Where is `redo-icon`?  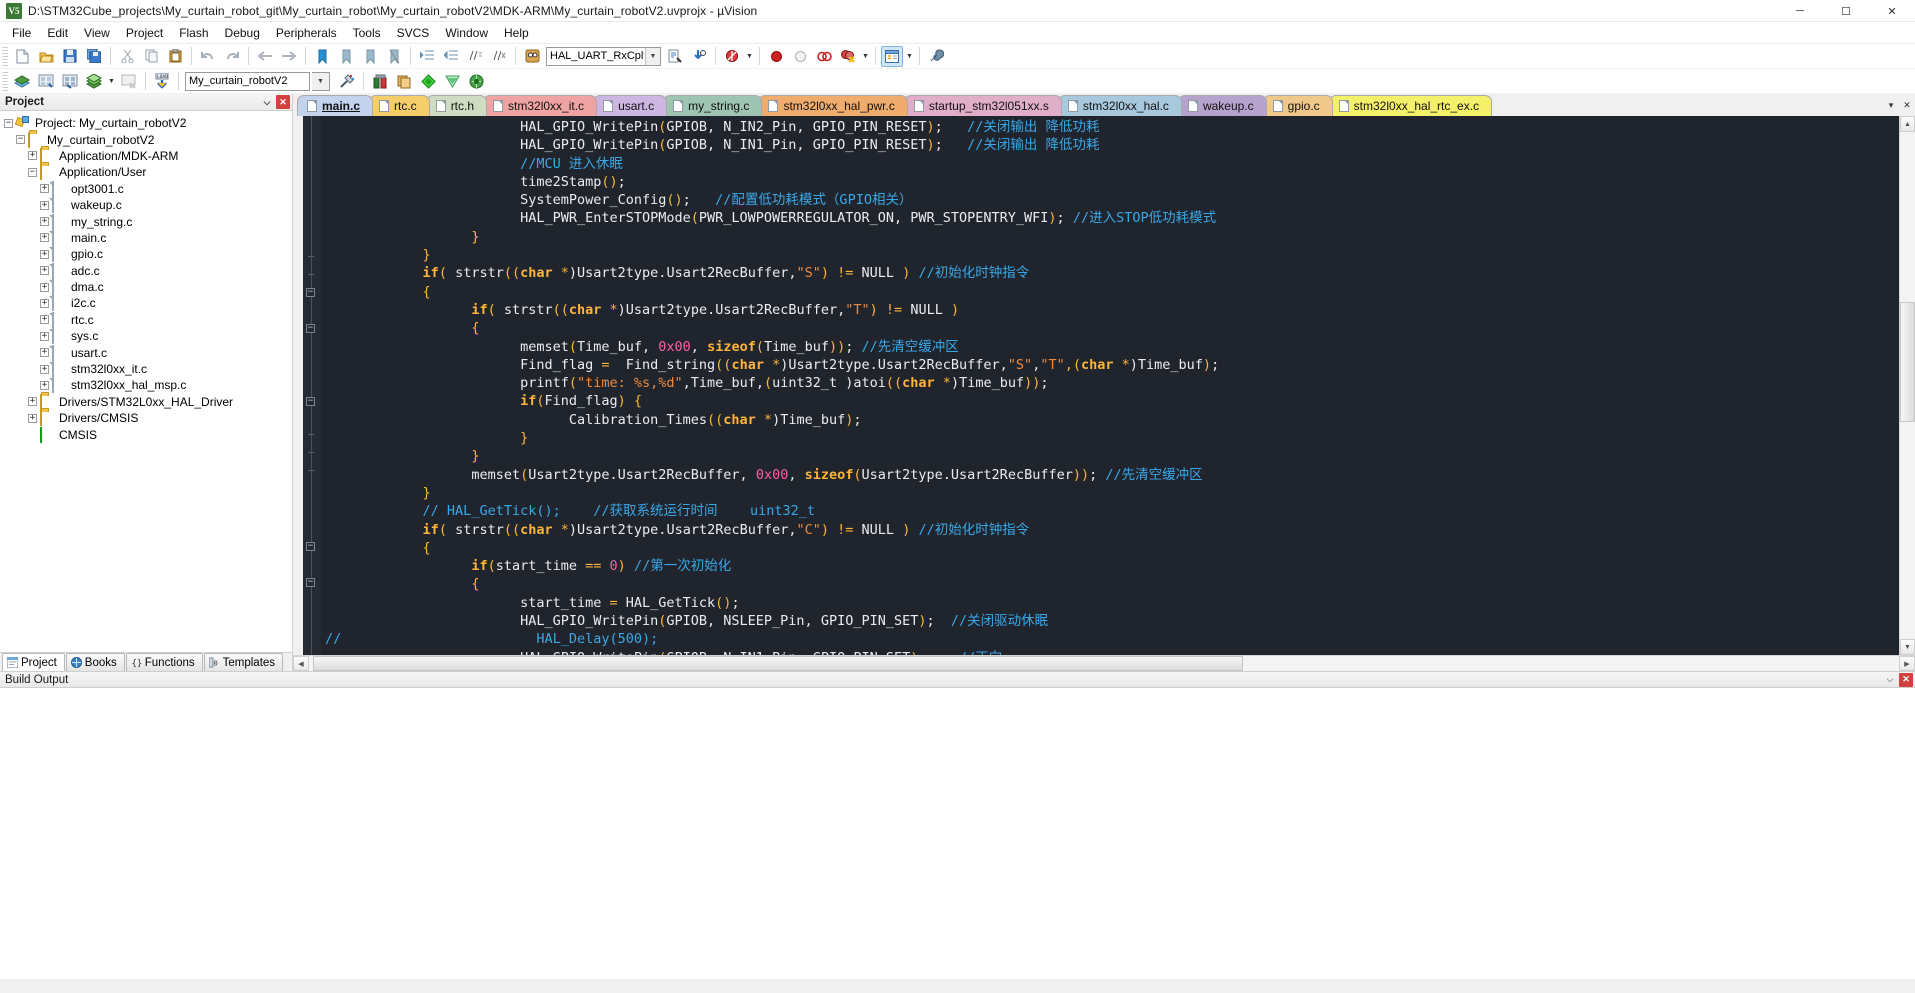 redo-icon is located at coordinates (232, 56).